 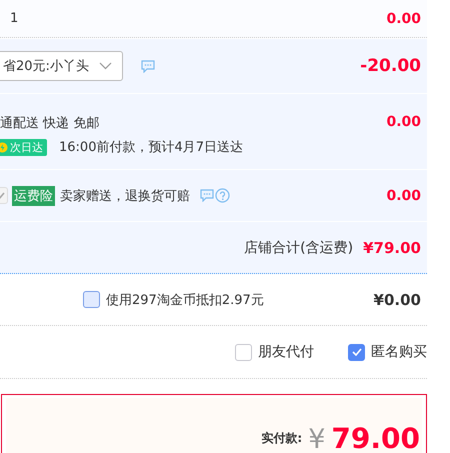 I want to click on payment-label: 实付款:, so click(x=281, y=438).